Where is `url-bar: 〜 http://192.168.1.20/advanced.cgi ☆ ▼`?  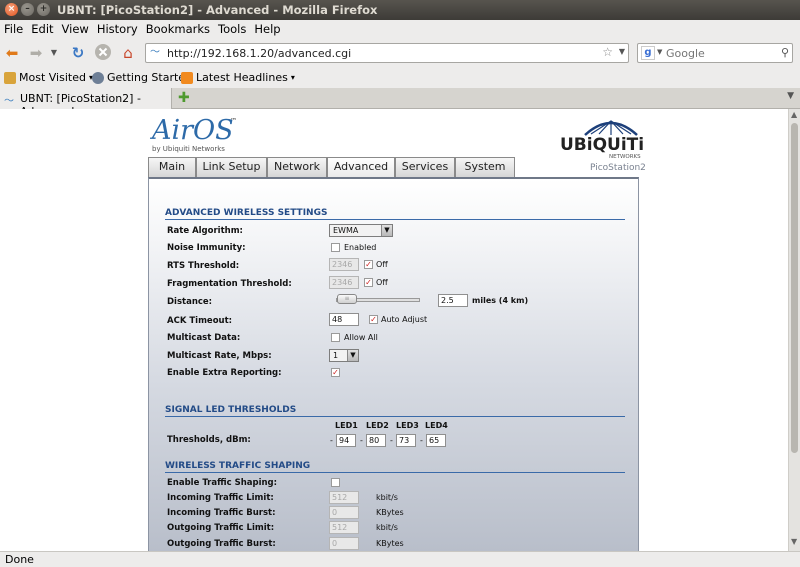
url-bar: 〜 http://192.168.1.20/advanced.cgi ☆ ▼ is located at coordinates (387, 53).